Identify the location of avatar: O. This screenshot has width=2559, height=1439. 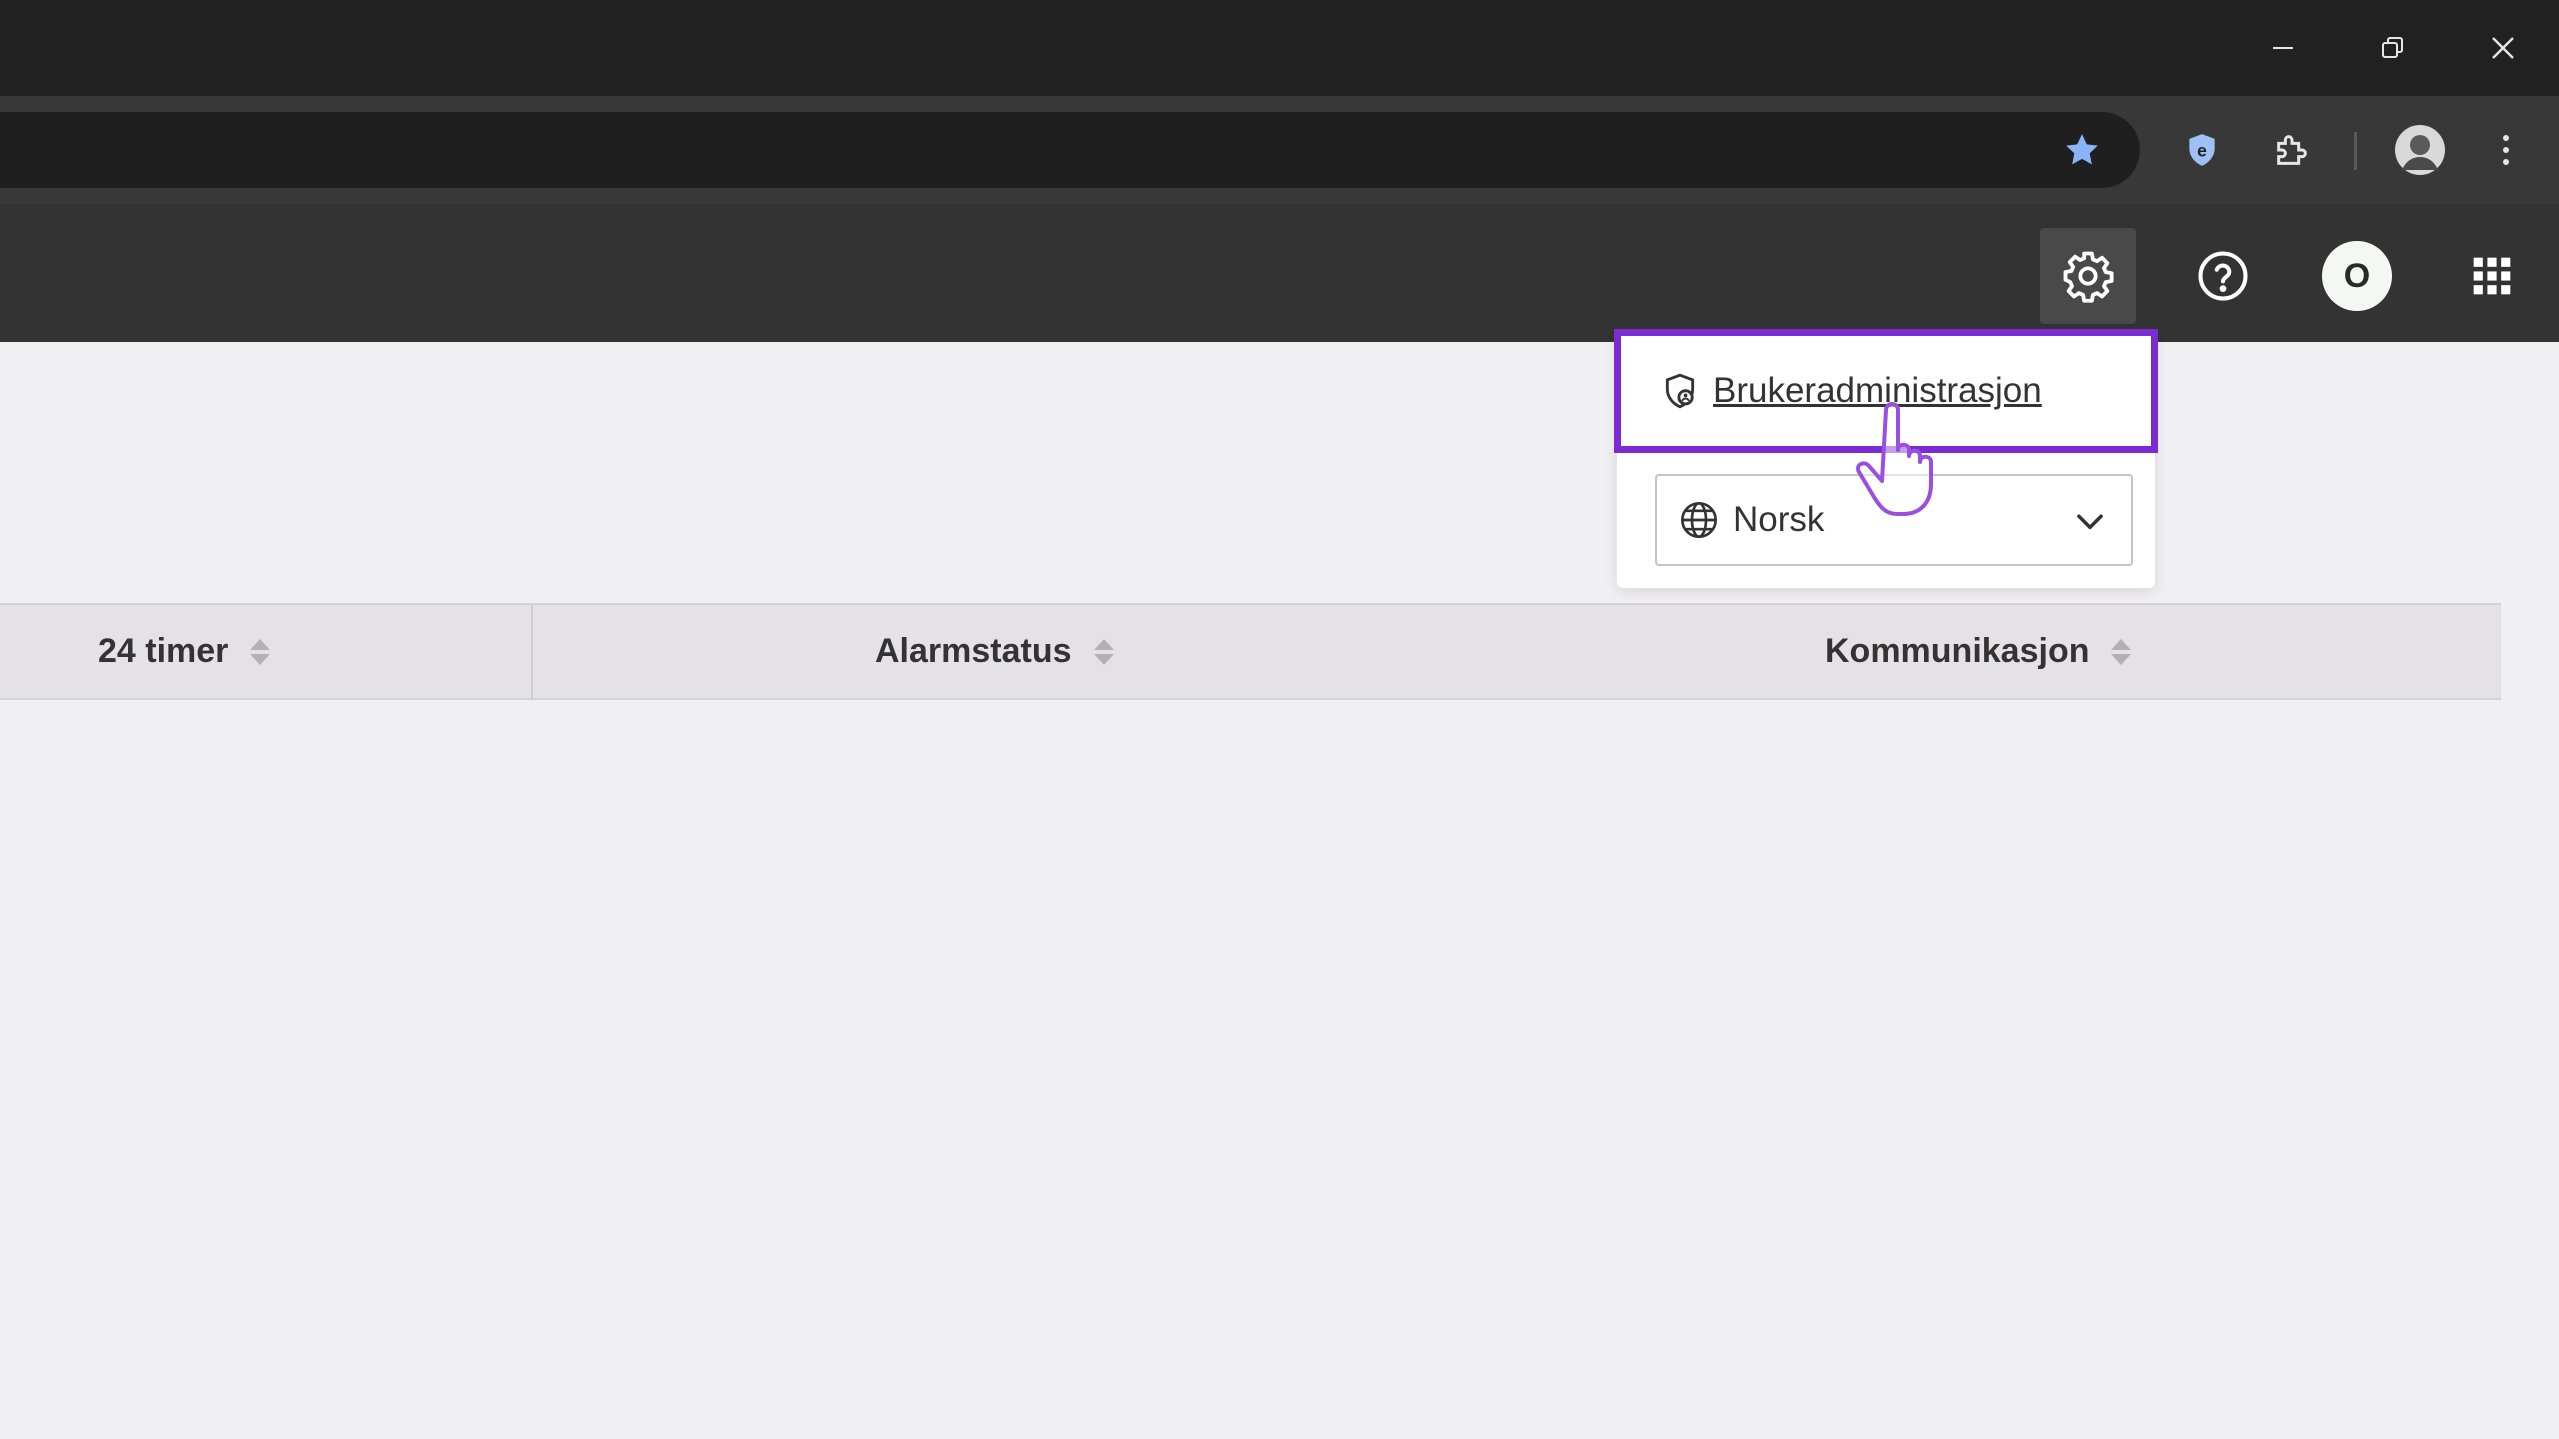
(2357, 276).